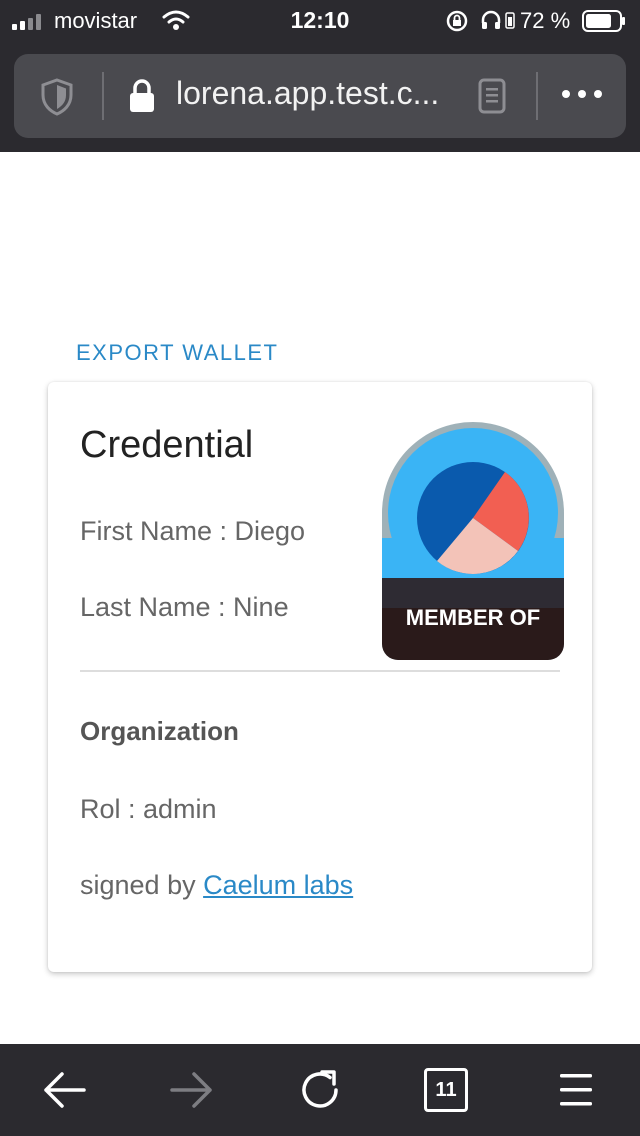 This screenshot has width=640, height=1136. Describe the element at coordinates (177, 353) in the screenshot. I see `export-wallet-link: EXPORT WALLET` at that location.